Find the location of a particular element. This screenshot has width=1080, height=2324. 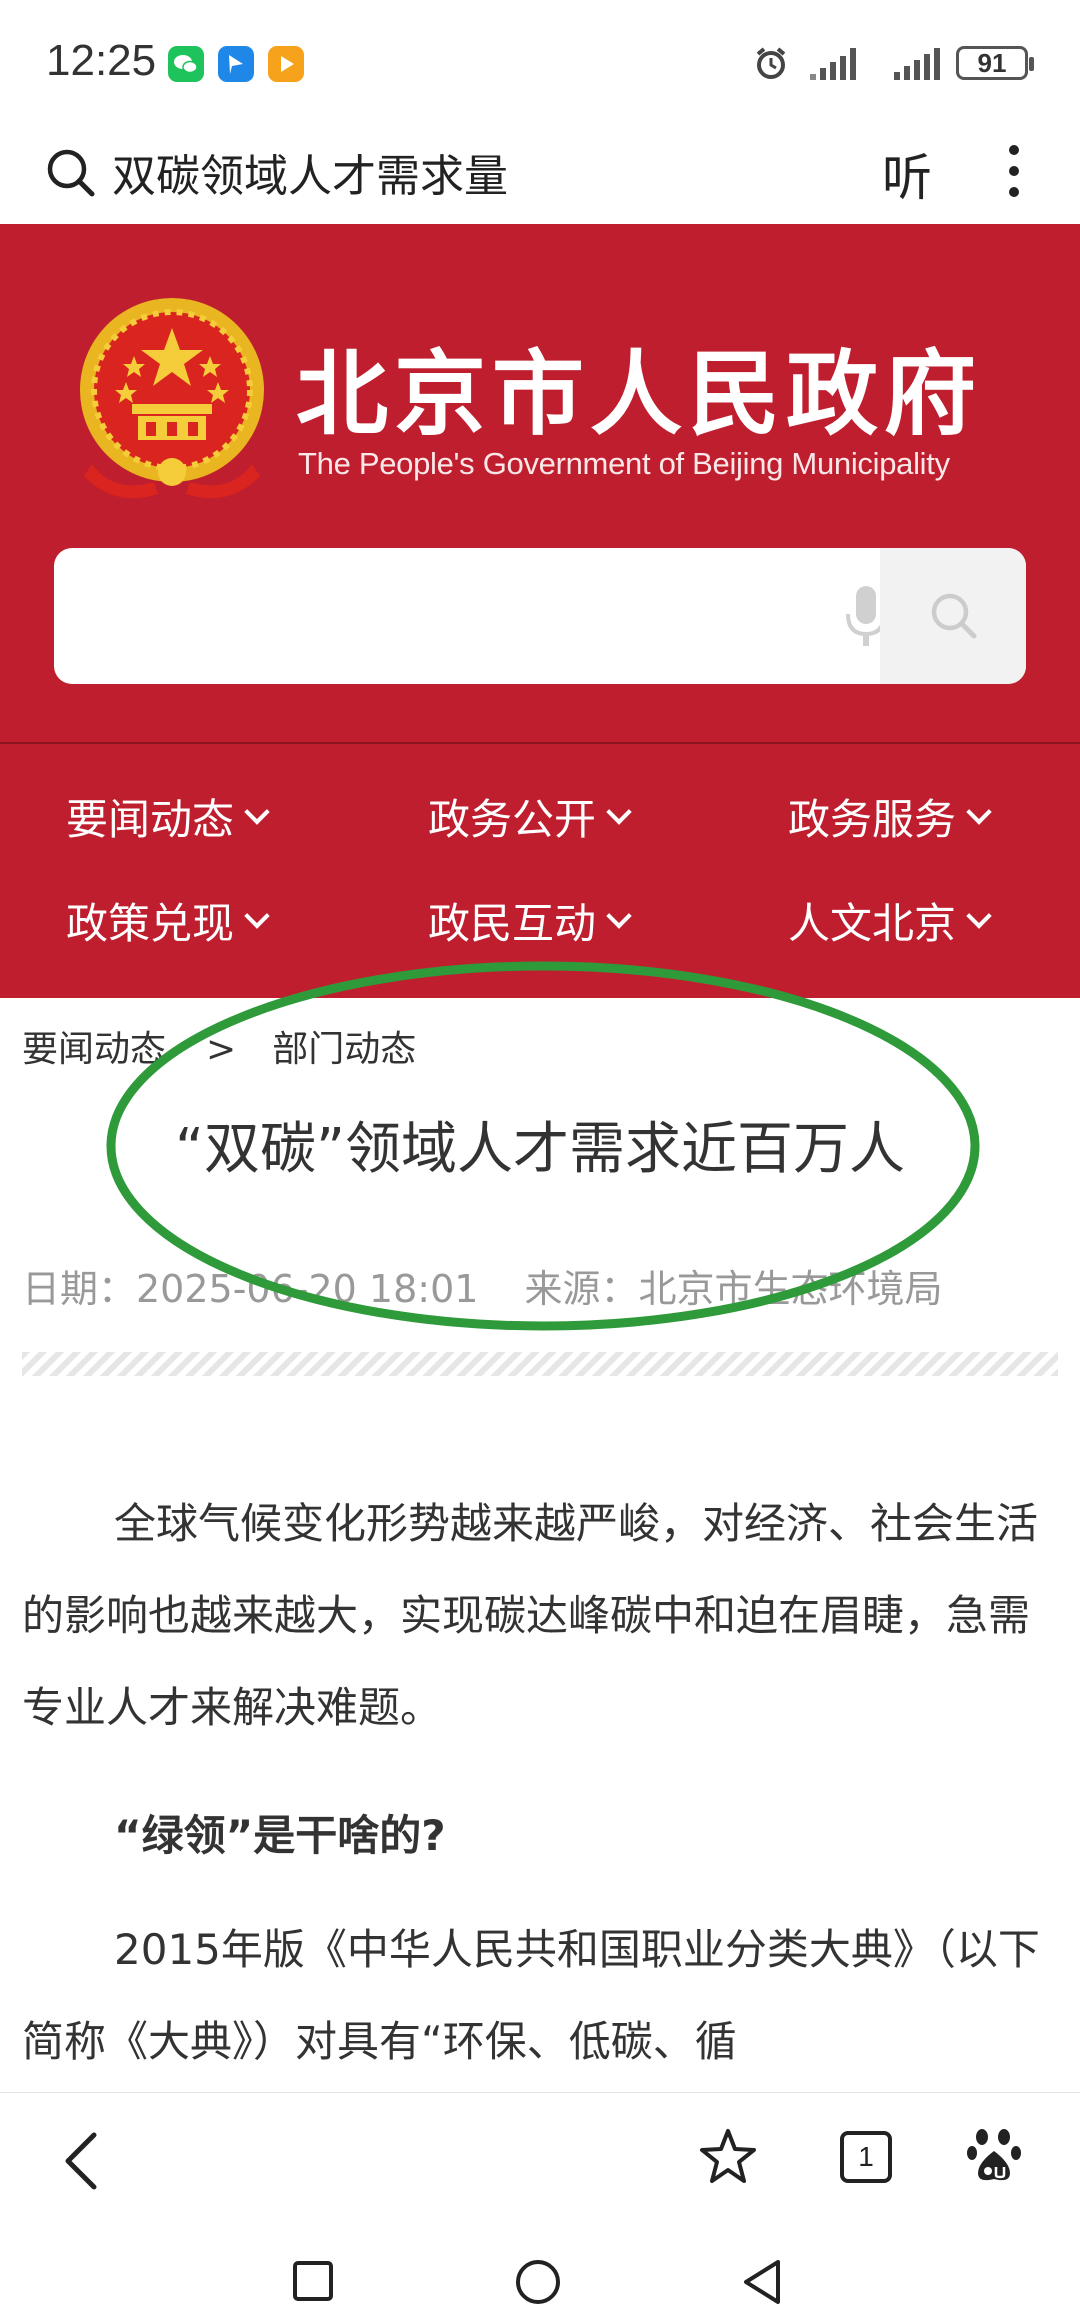

site-search-box is located at coordinates (540, 616).